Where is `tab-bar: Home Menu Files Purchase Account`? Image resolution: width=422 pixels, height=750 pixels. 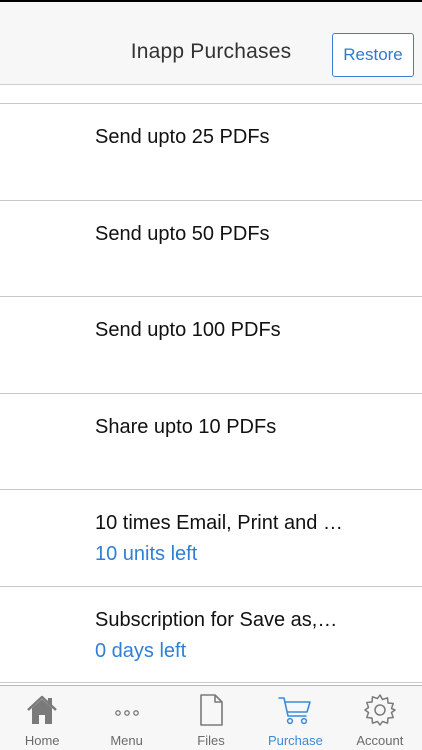 tab-bar: Home Menu Files Purchase Account is located at coordinates (211, 717).